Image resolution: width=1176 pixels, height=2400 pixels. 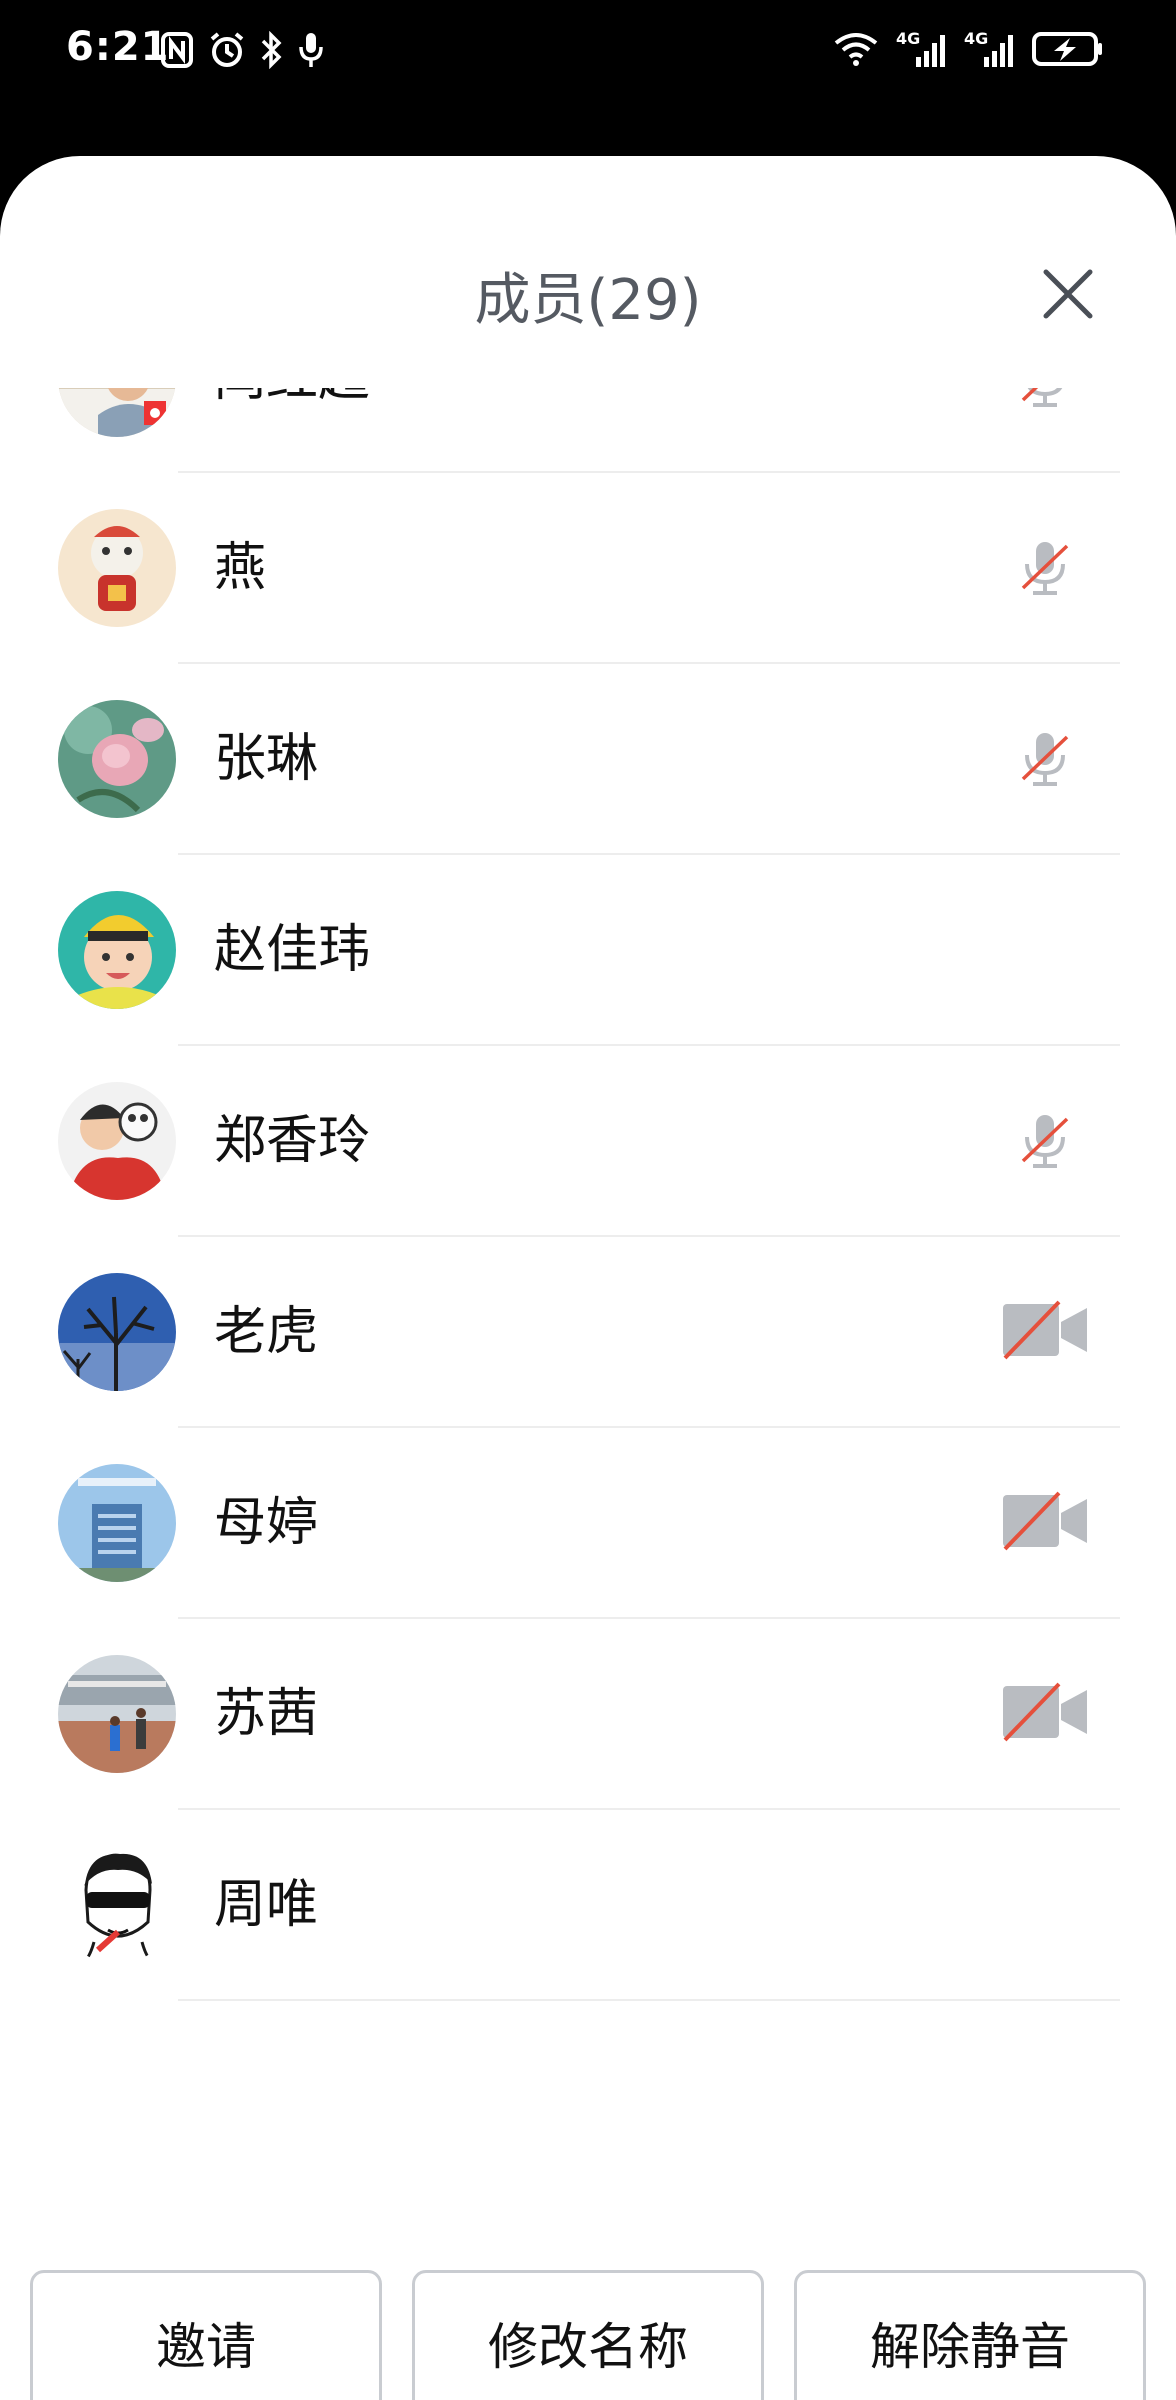 I want to click on alarm-icon, so click(x=227, y=50).